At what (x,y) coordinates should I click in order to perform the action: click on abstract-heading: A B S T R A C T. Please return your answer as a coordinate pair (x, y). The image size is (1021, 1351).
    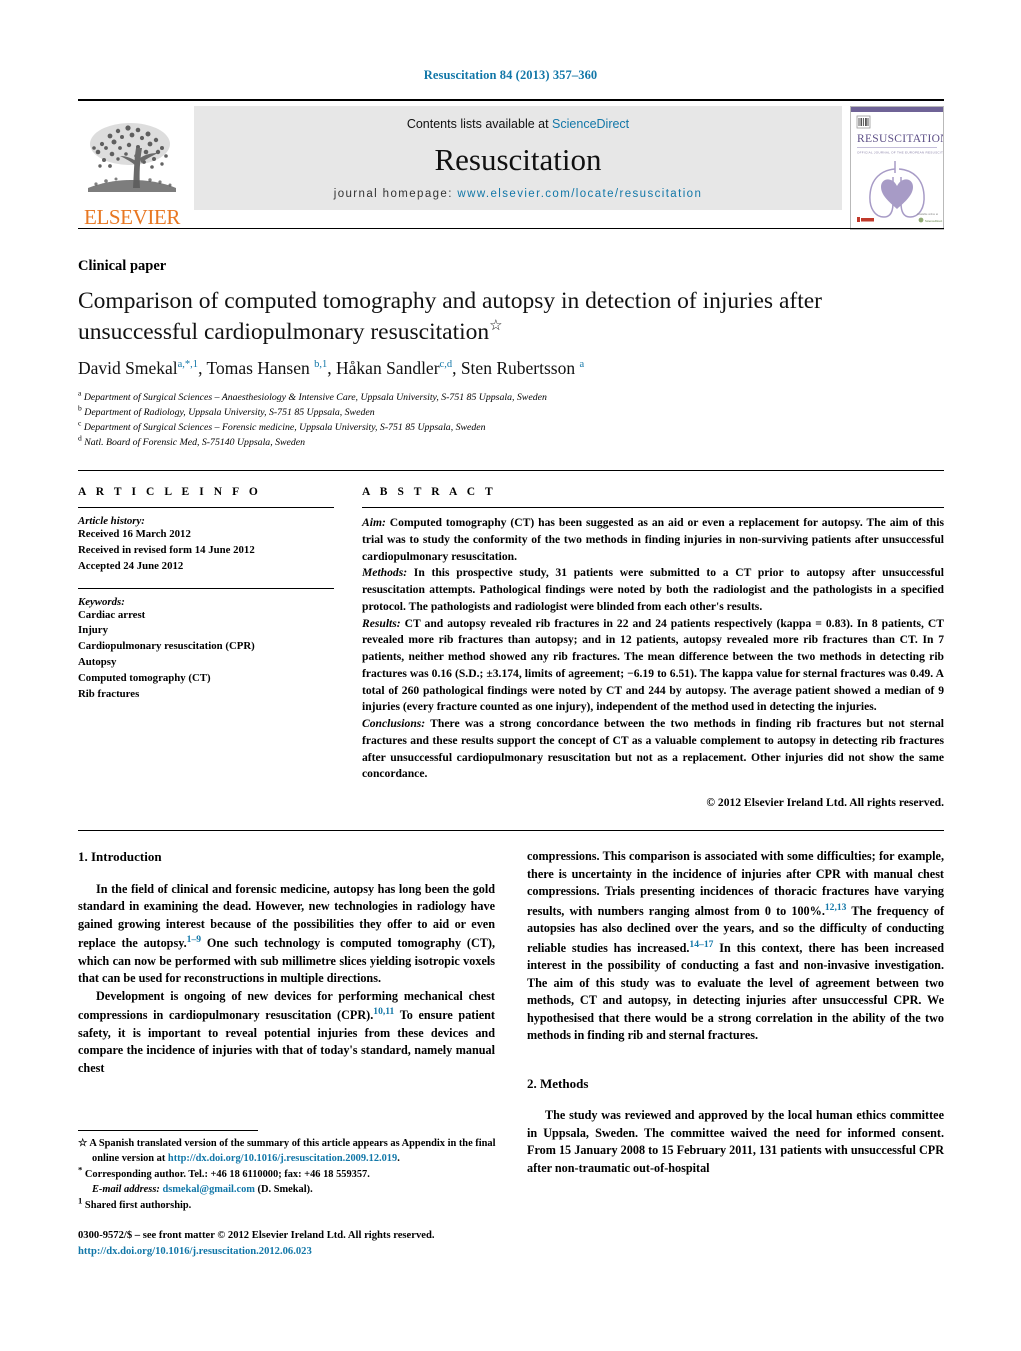
    Looking at the image, I should click on (429, 492).